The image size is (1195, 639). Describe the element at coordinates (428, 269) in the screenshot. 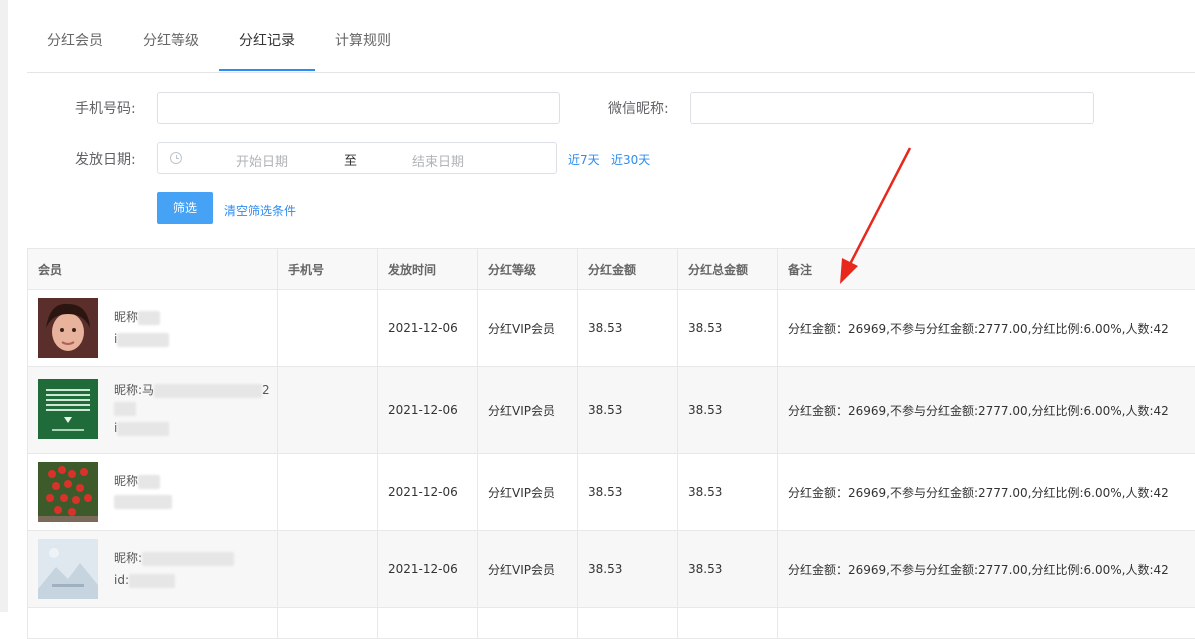

I see `header-time: 发放时间` at that location.